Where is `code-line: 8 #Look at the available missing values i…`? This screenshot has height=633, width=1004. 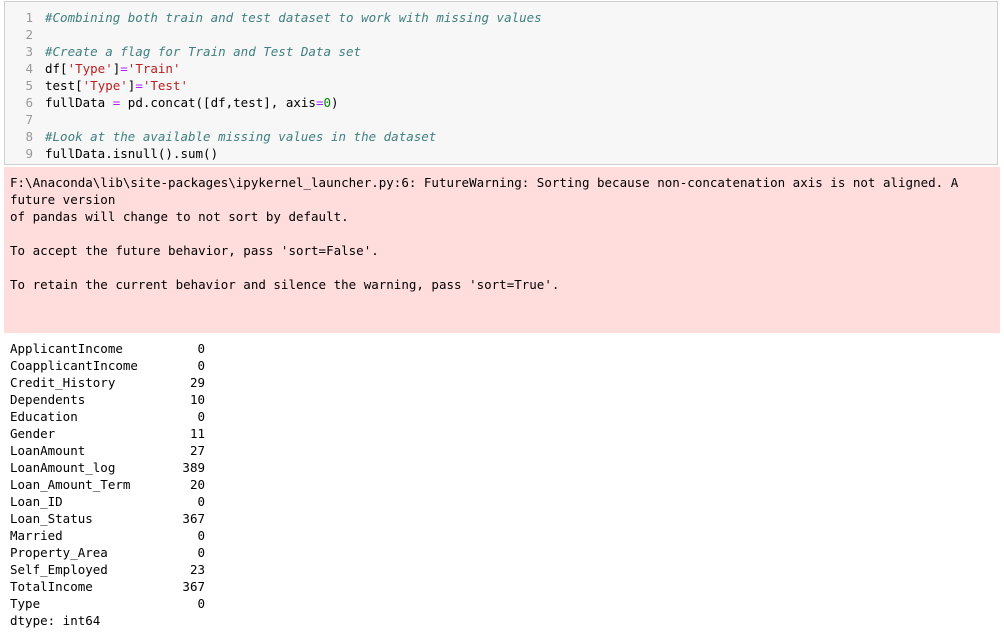 code-line: 8 #Look at the available missing values i… is located at coordinates (501, 136).